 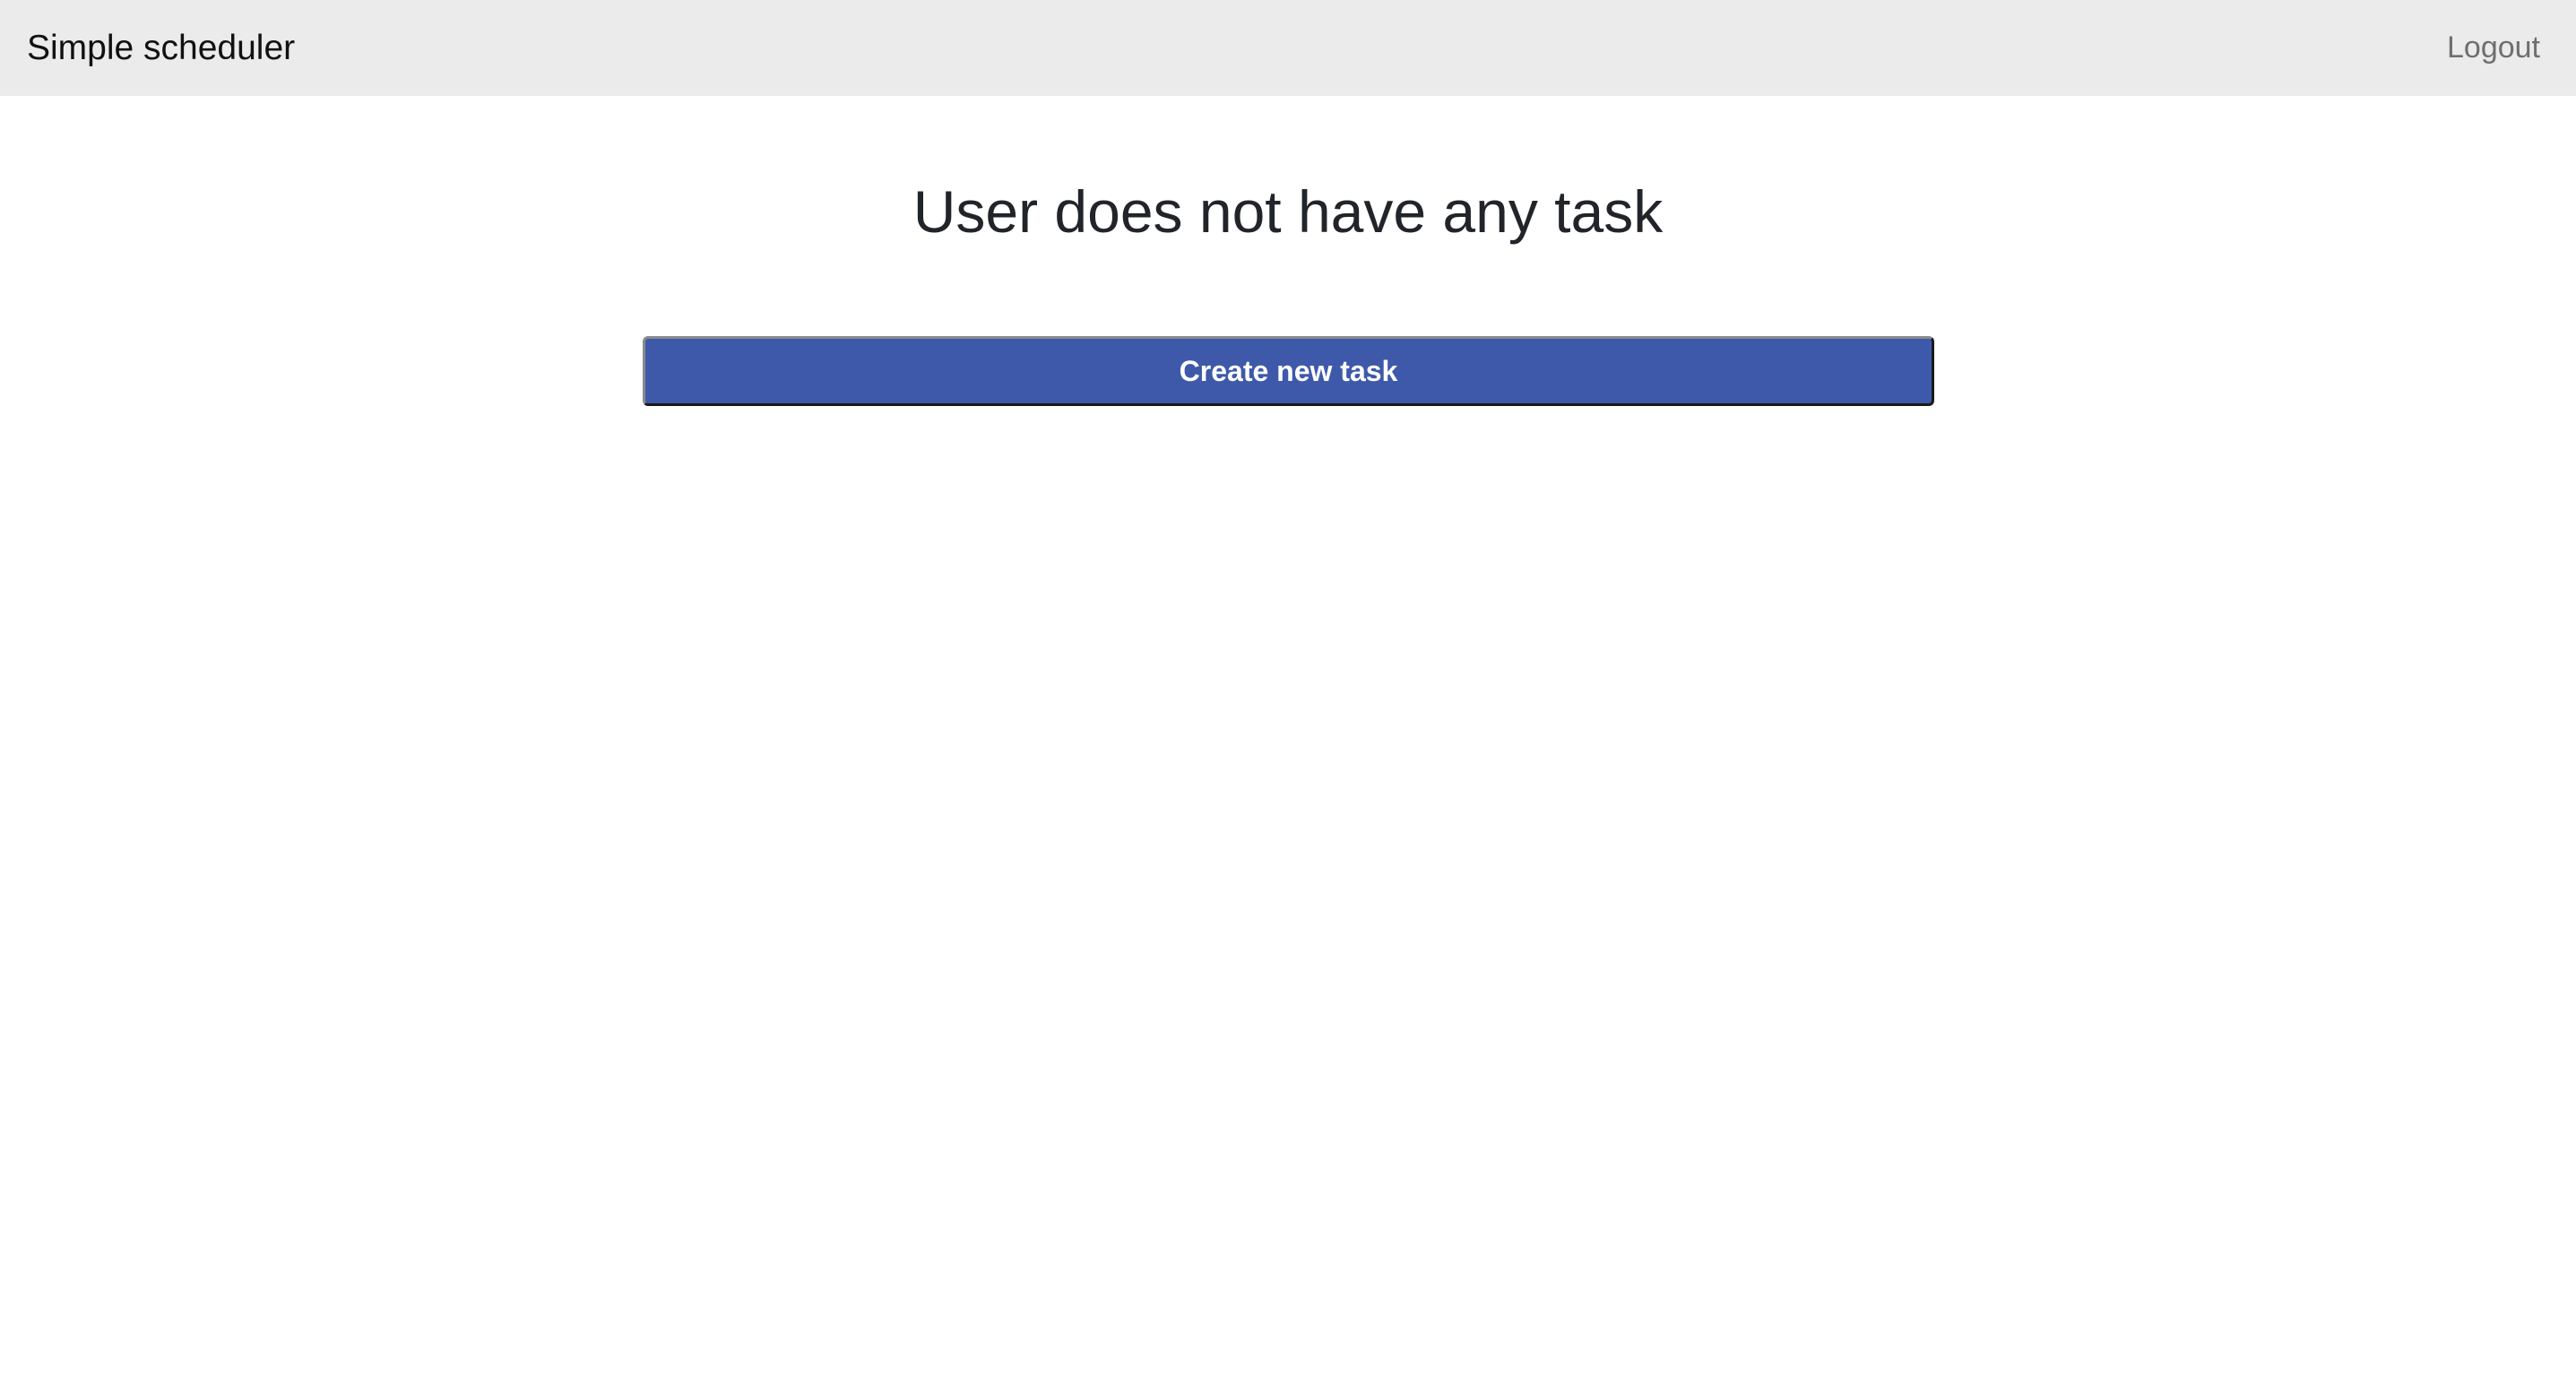 What do you see at coordinates (1288, 211) in the screenshot?
I see `page-title: User does not have any task` at bounding box center [1288, 211].